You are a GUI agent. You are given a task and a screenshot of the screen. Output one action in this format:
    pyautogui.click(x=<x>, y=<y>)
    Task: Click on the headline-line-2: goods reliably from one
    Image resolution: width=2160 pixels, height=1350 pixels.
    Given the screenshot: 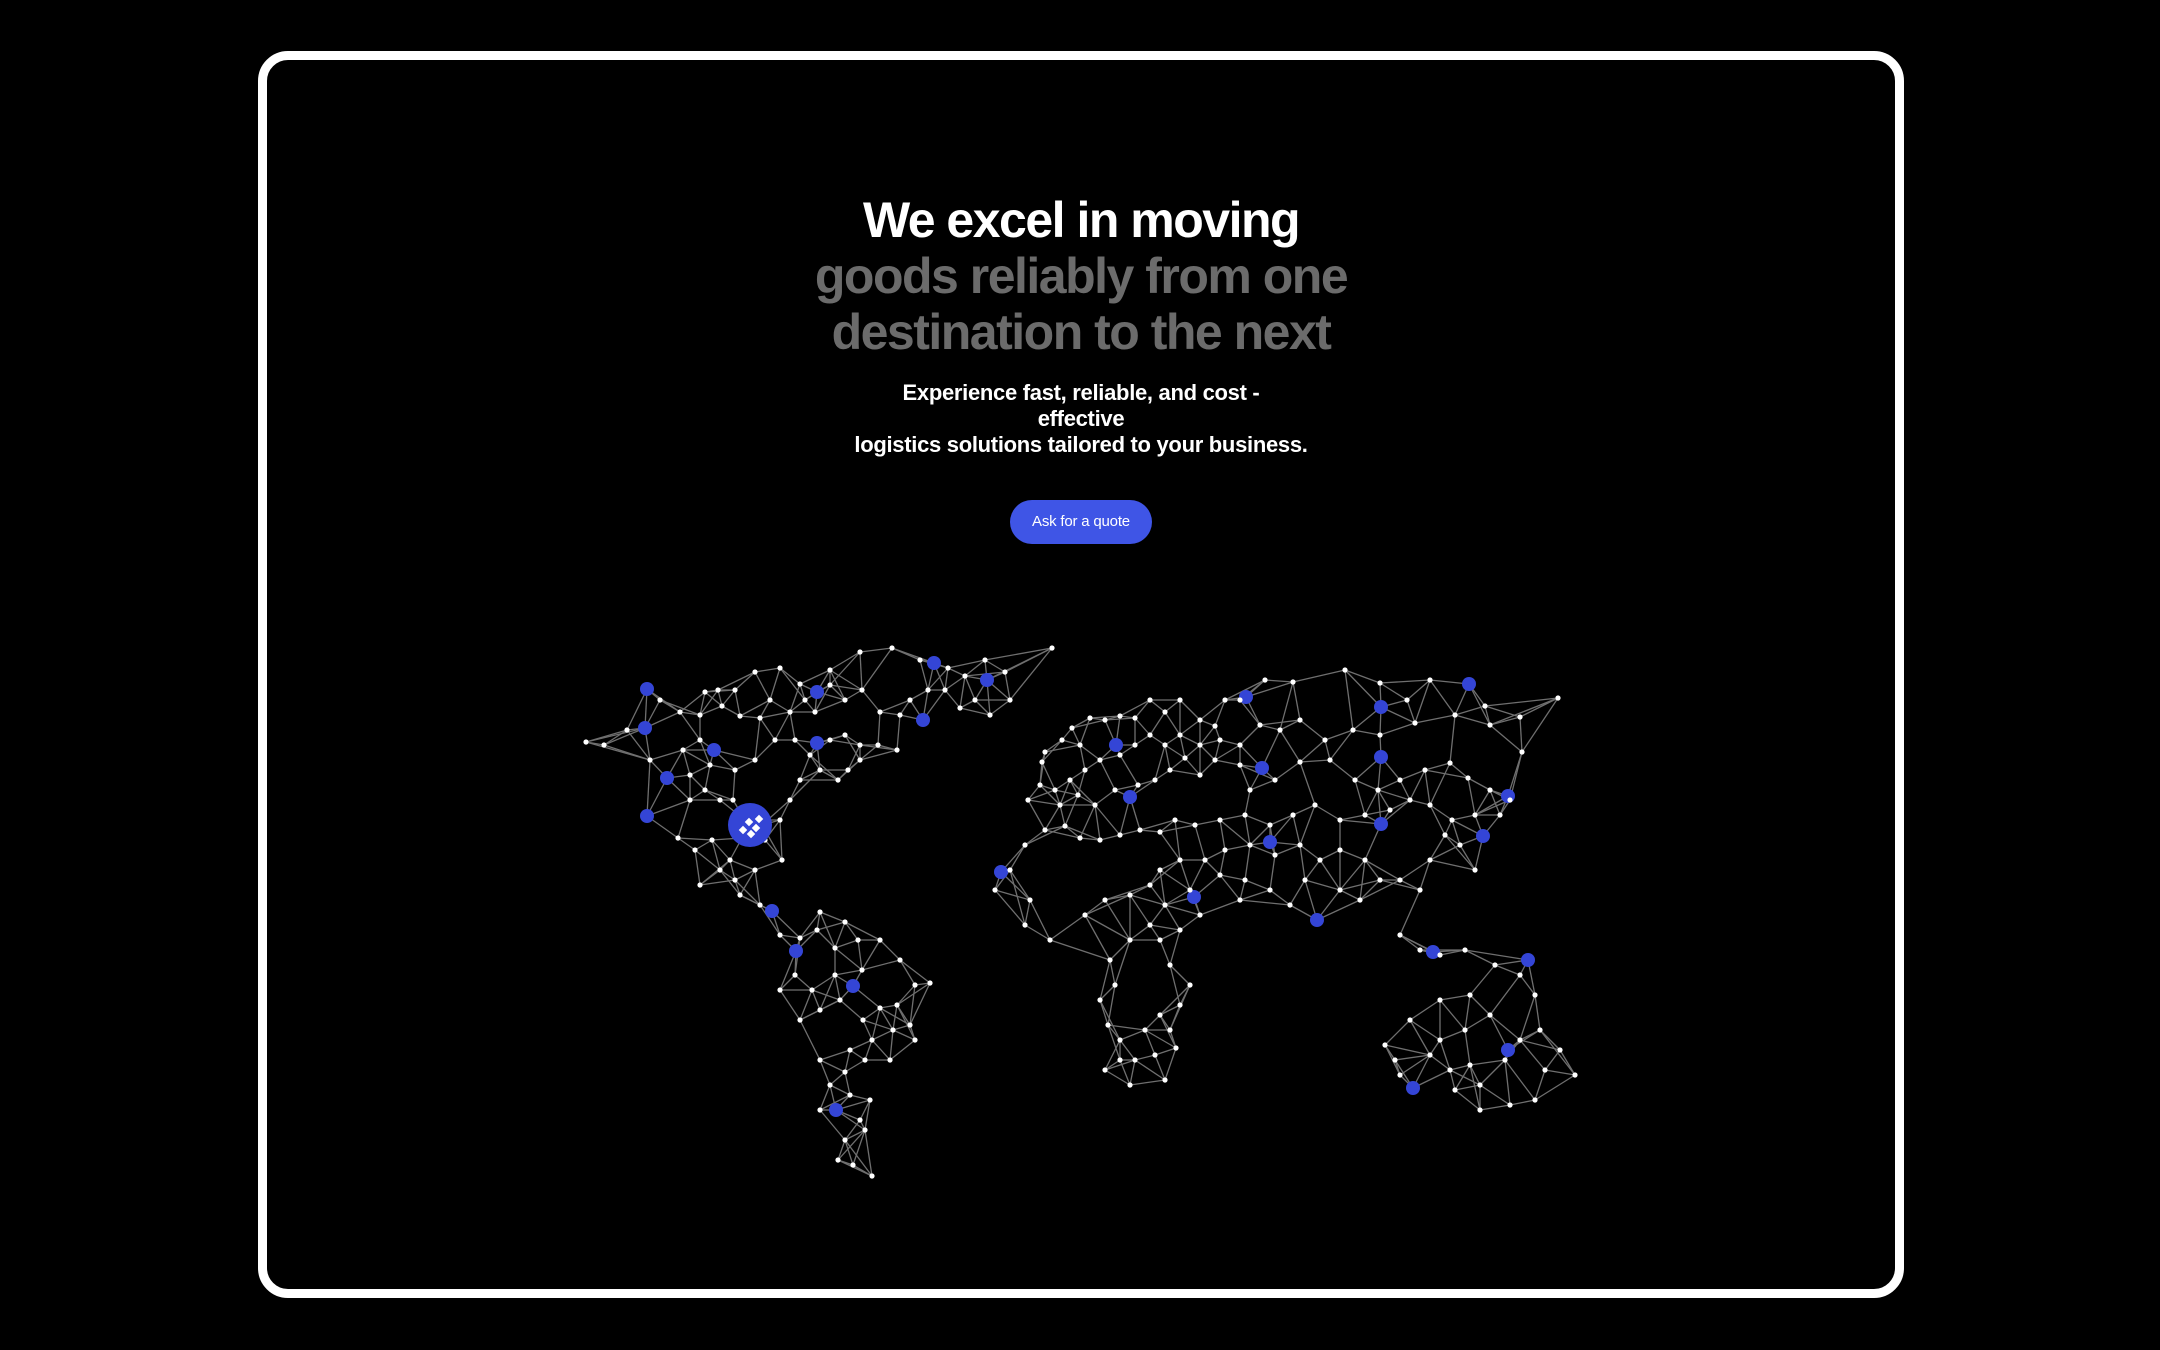 What is the action you would take?
    pyautogui.click(x=1081, y=276)
    